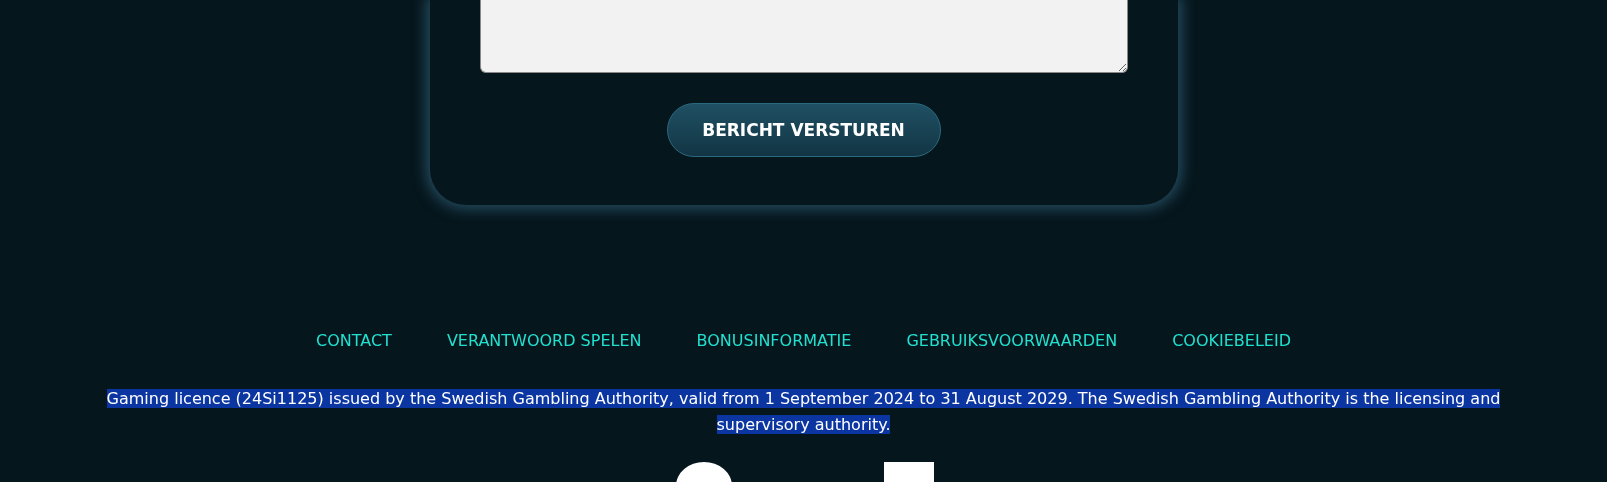  Describe the element at coordinates (1012, 340) in the screenshot. I see `footer-link: GEBRUIKSVOORWAARDEN` at that location.